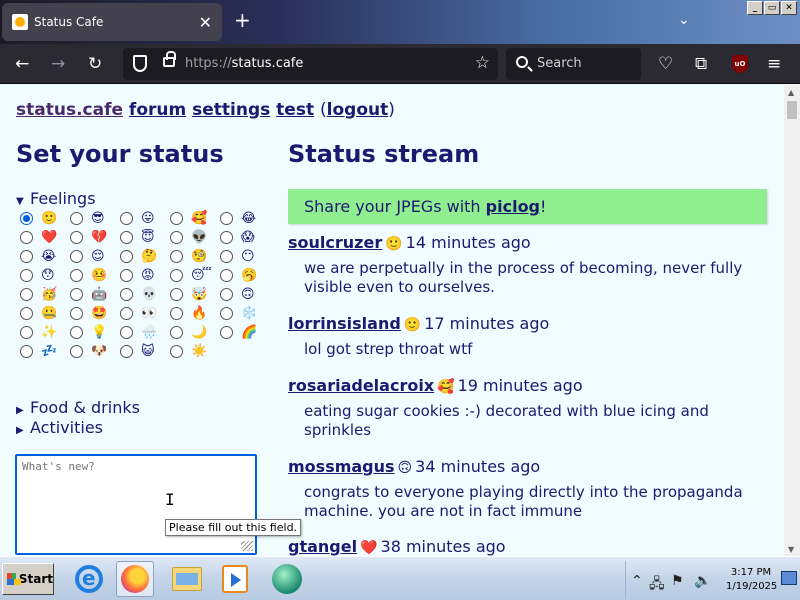 The image size is (800, 600). Describe the element at coordinates (774, 64) in the screenshot. I see `hamburger-menu-icon: ≡` at that location.